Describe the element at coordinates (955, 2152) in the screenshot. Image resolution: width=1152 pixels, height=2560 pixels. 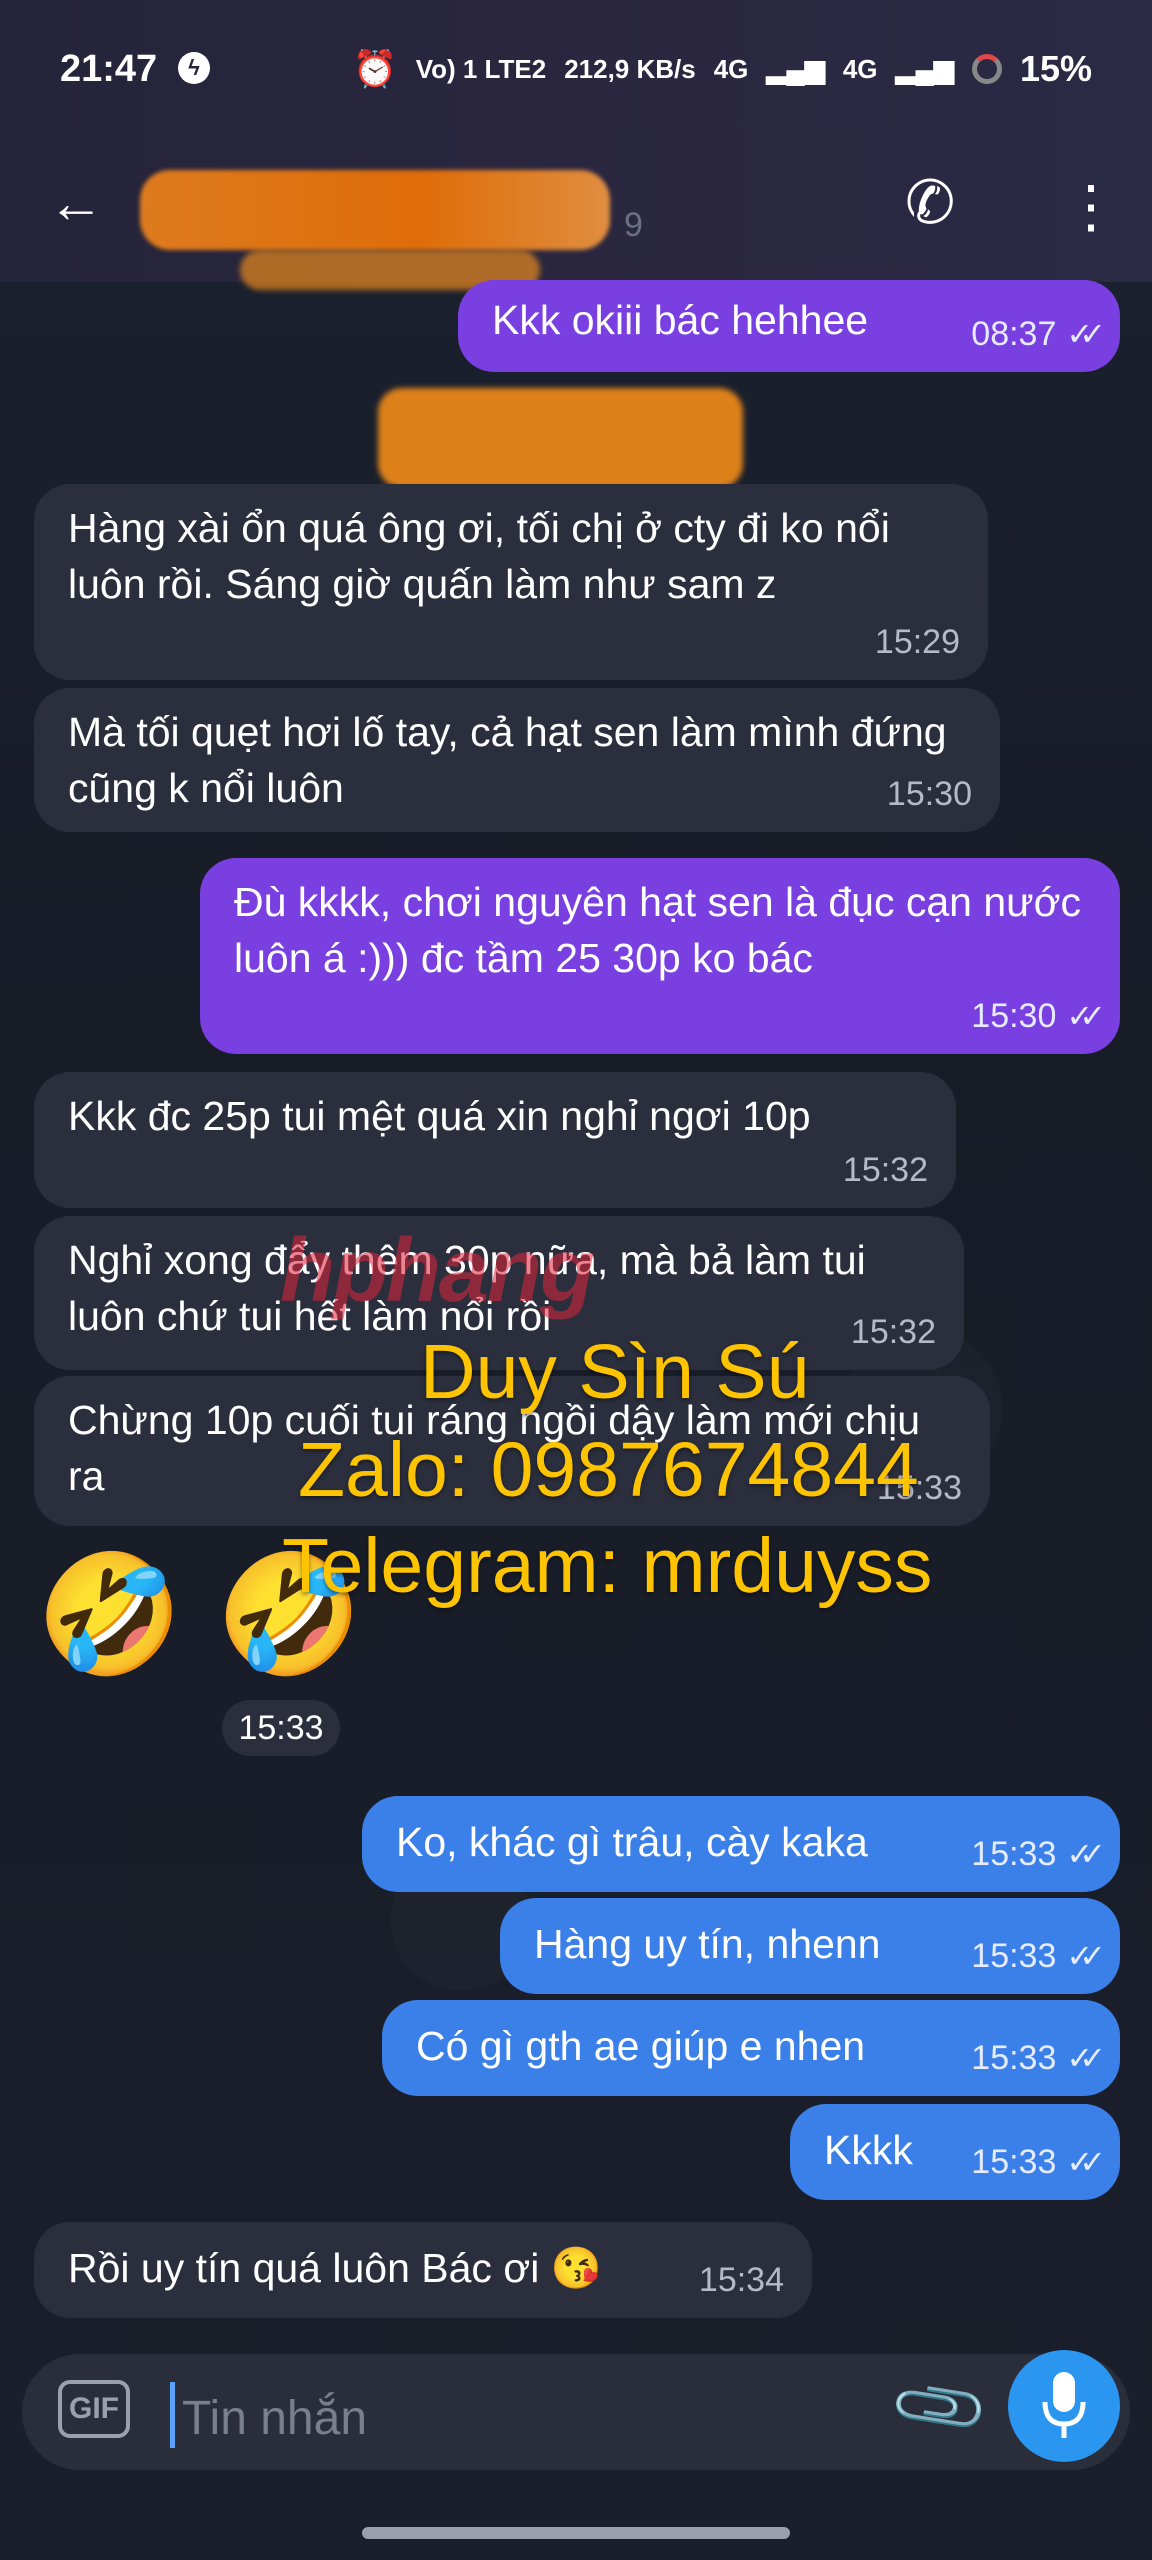
I see `message-bubble-outgoing: Kkkk 15:33 ✓✓` at that location.